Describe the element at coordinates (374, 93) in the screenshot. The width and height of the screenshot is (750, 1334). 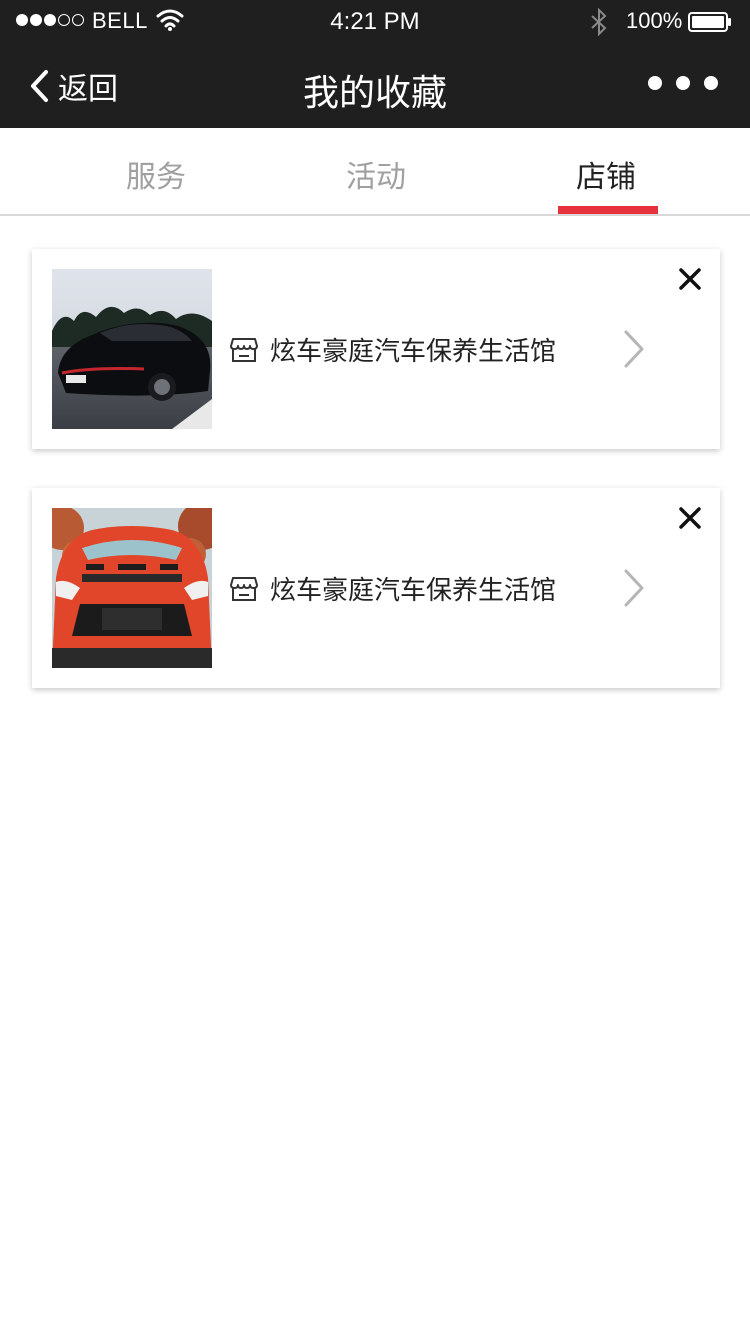
I see `page-title: 我的收藏` at that location.